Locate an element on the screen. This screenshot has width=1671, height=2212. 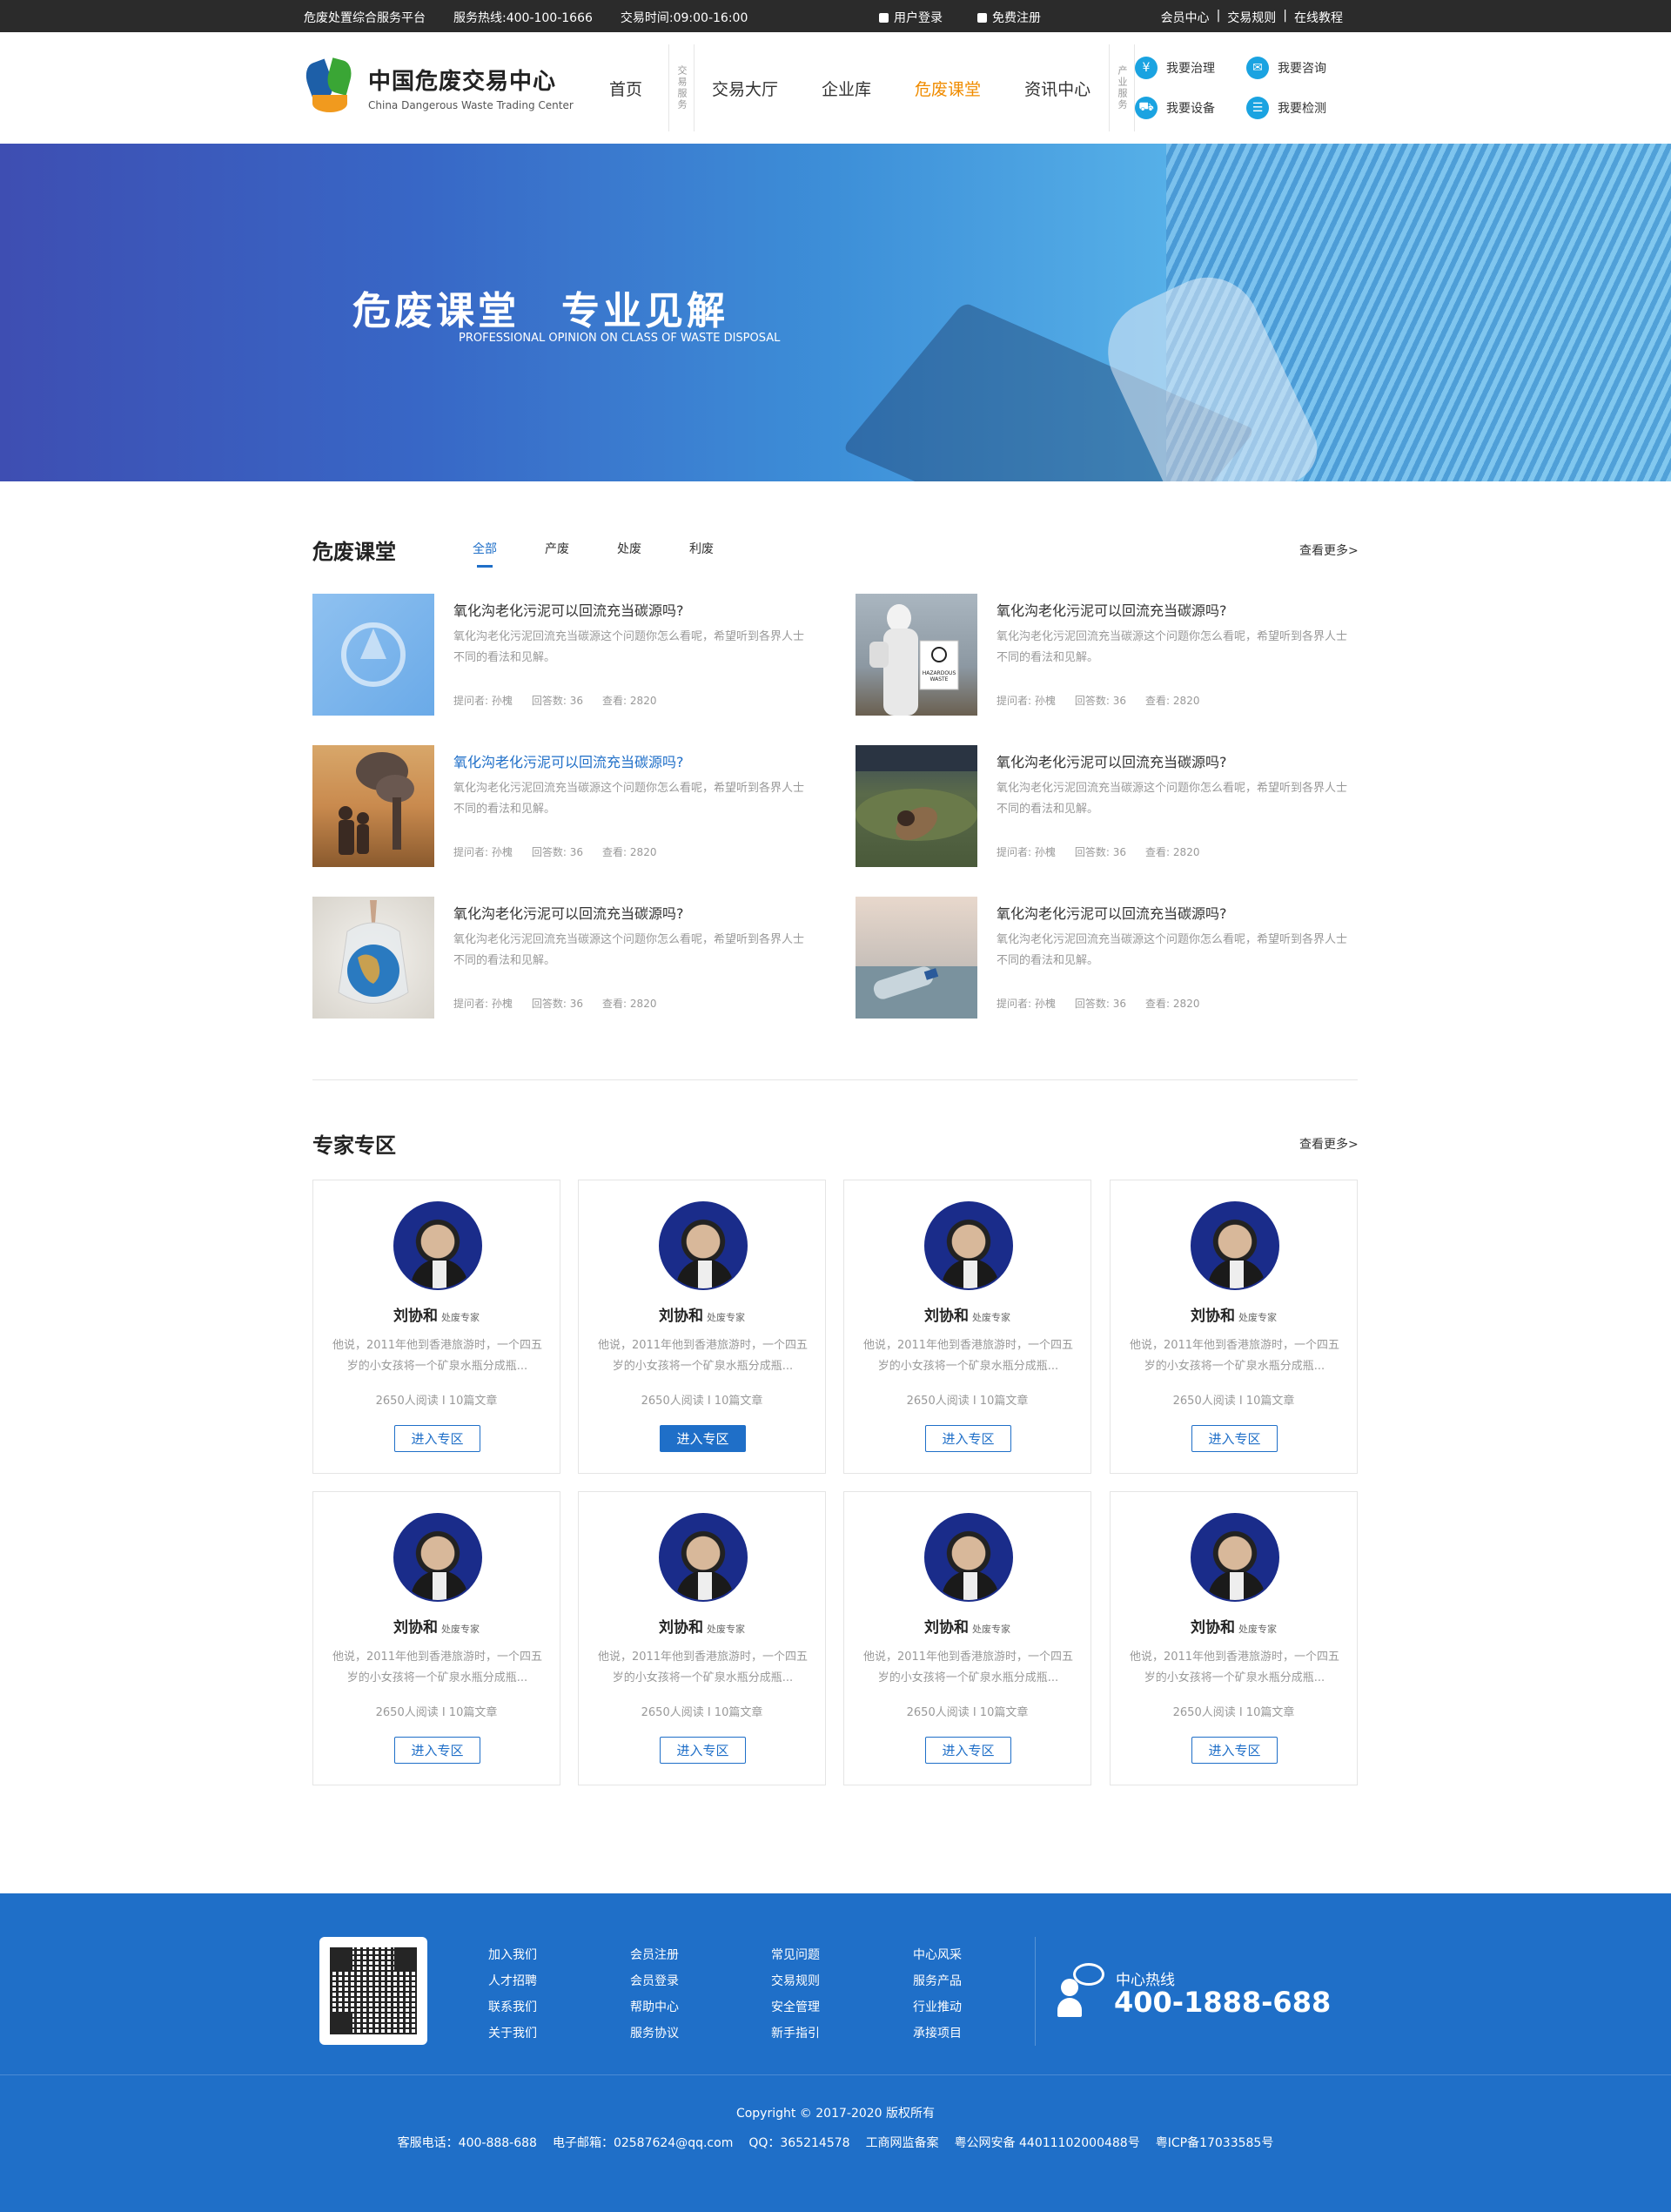
tab-waste-disposal: 处废 is located at coordinates (629, 554).